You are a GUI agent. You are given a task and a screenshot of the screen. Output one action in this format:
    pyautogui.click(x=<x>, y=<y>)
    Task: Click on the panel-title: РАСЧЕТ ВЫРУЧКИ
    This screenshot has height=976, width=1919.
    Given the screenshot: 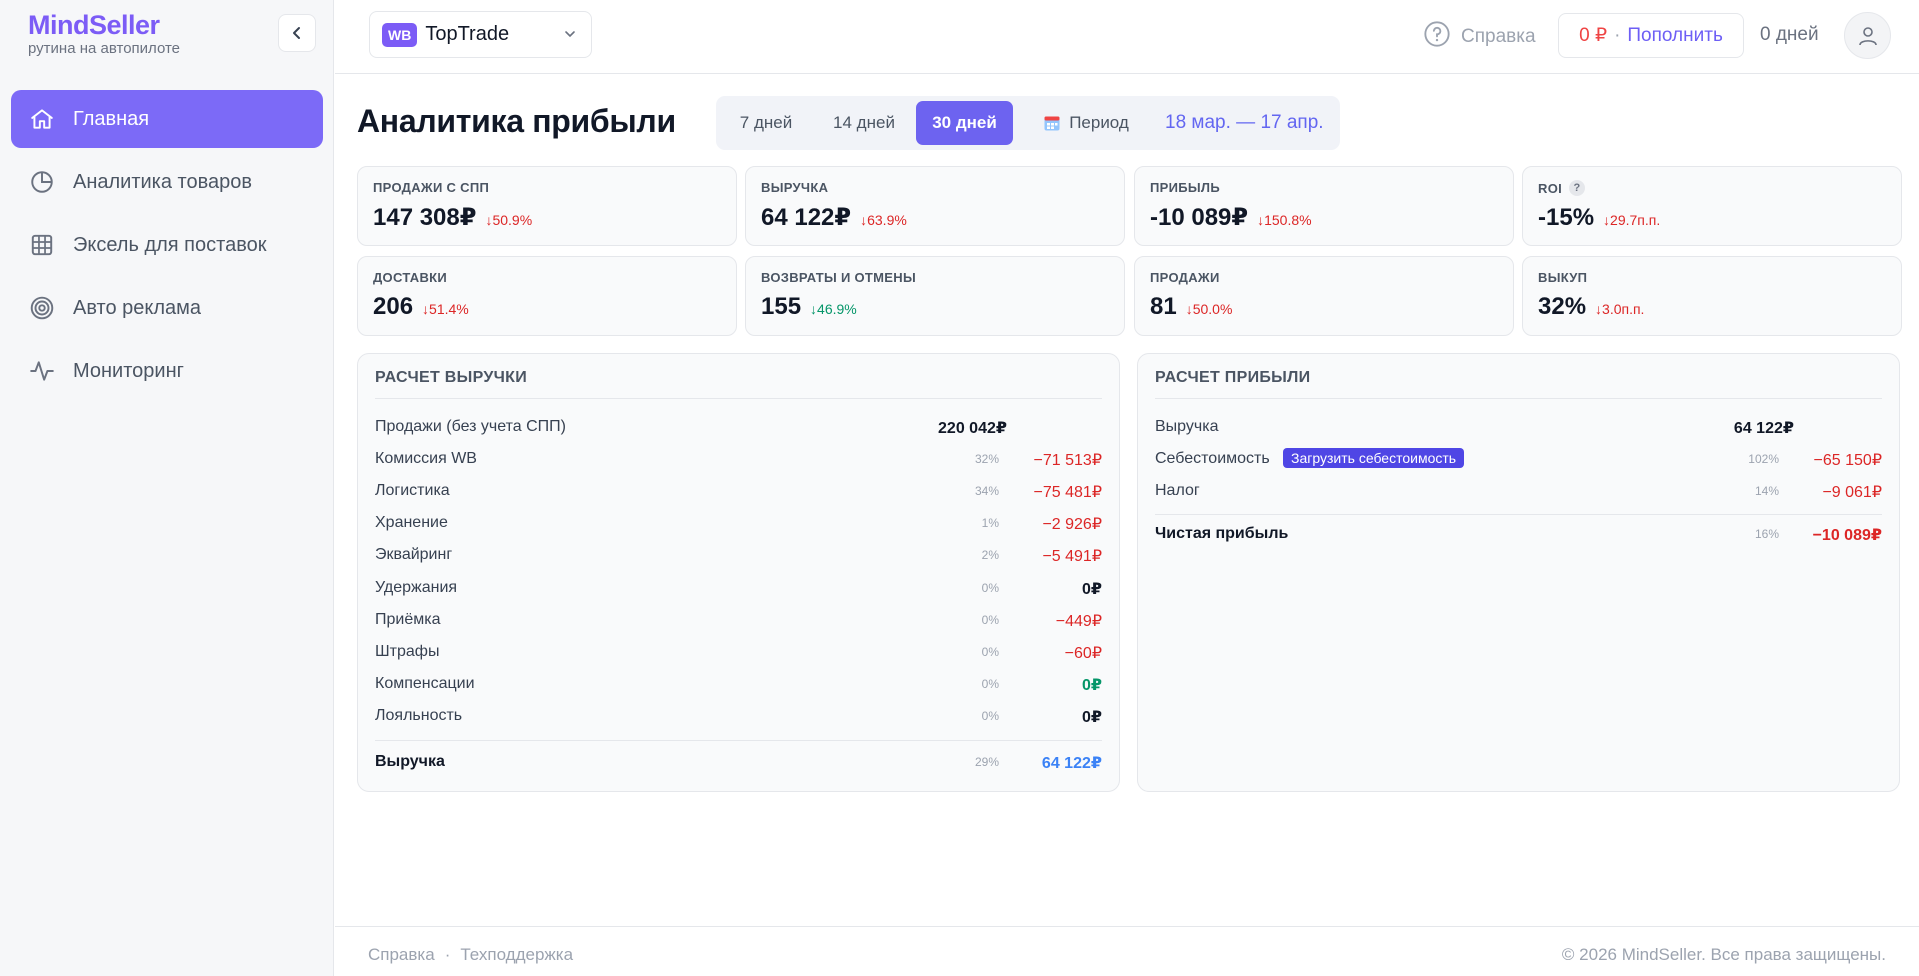 What is the action you would take?
    pyautogui.click(x=451, y=377)
    